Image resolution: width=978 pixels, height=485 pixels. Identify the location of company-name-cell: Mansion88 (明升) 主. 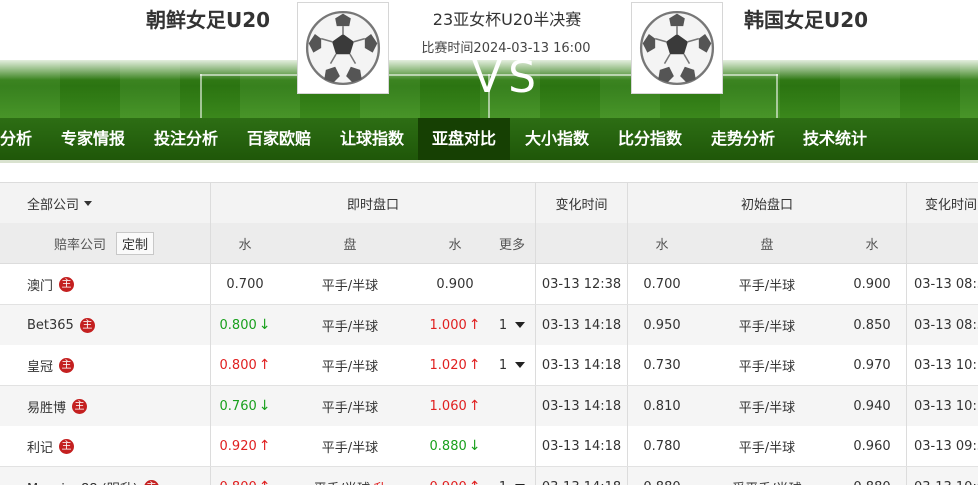
(93, 476).